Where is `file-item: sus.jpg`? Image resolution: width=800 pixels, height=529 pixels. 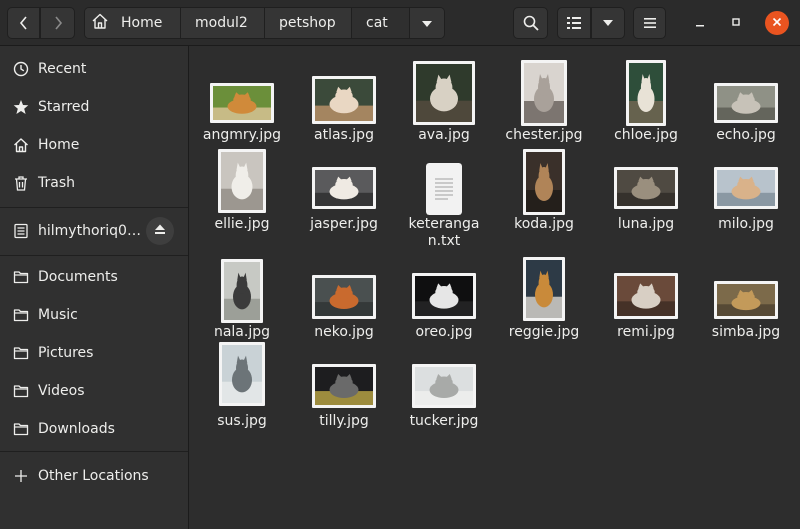
file-item: sus.jpg is located at coordinates (242, 384).